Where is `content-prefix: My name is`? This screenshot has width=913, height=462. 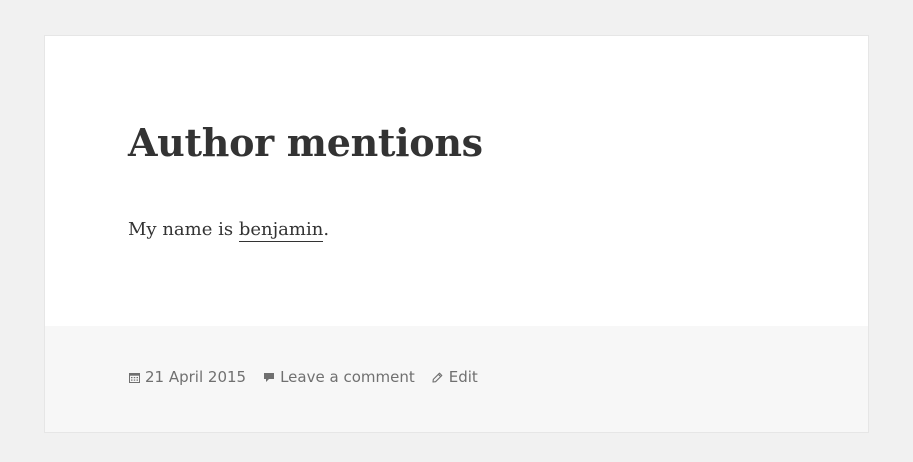 content-prefix: My name is is located at coordinates (183, 229).